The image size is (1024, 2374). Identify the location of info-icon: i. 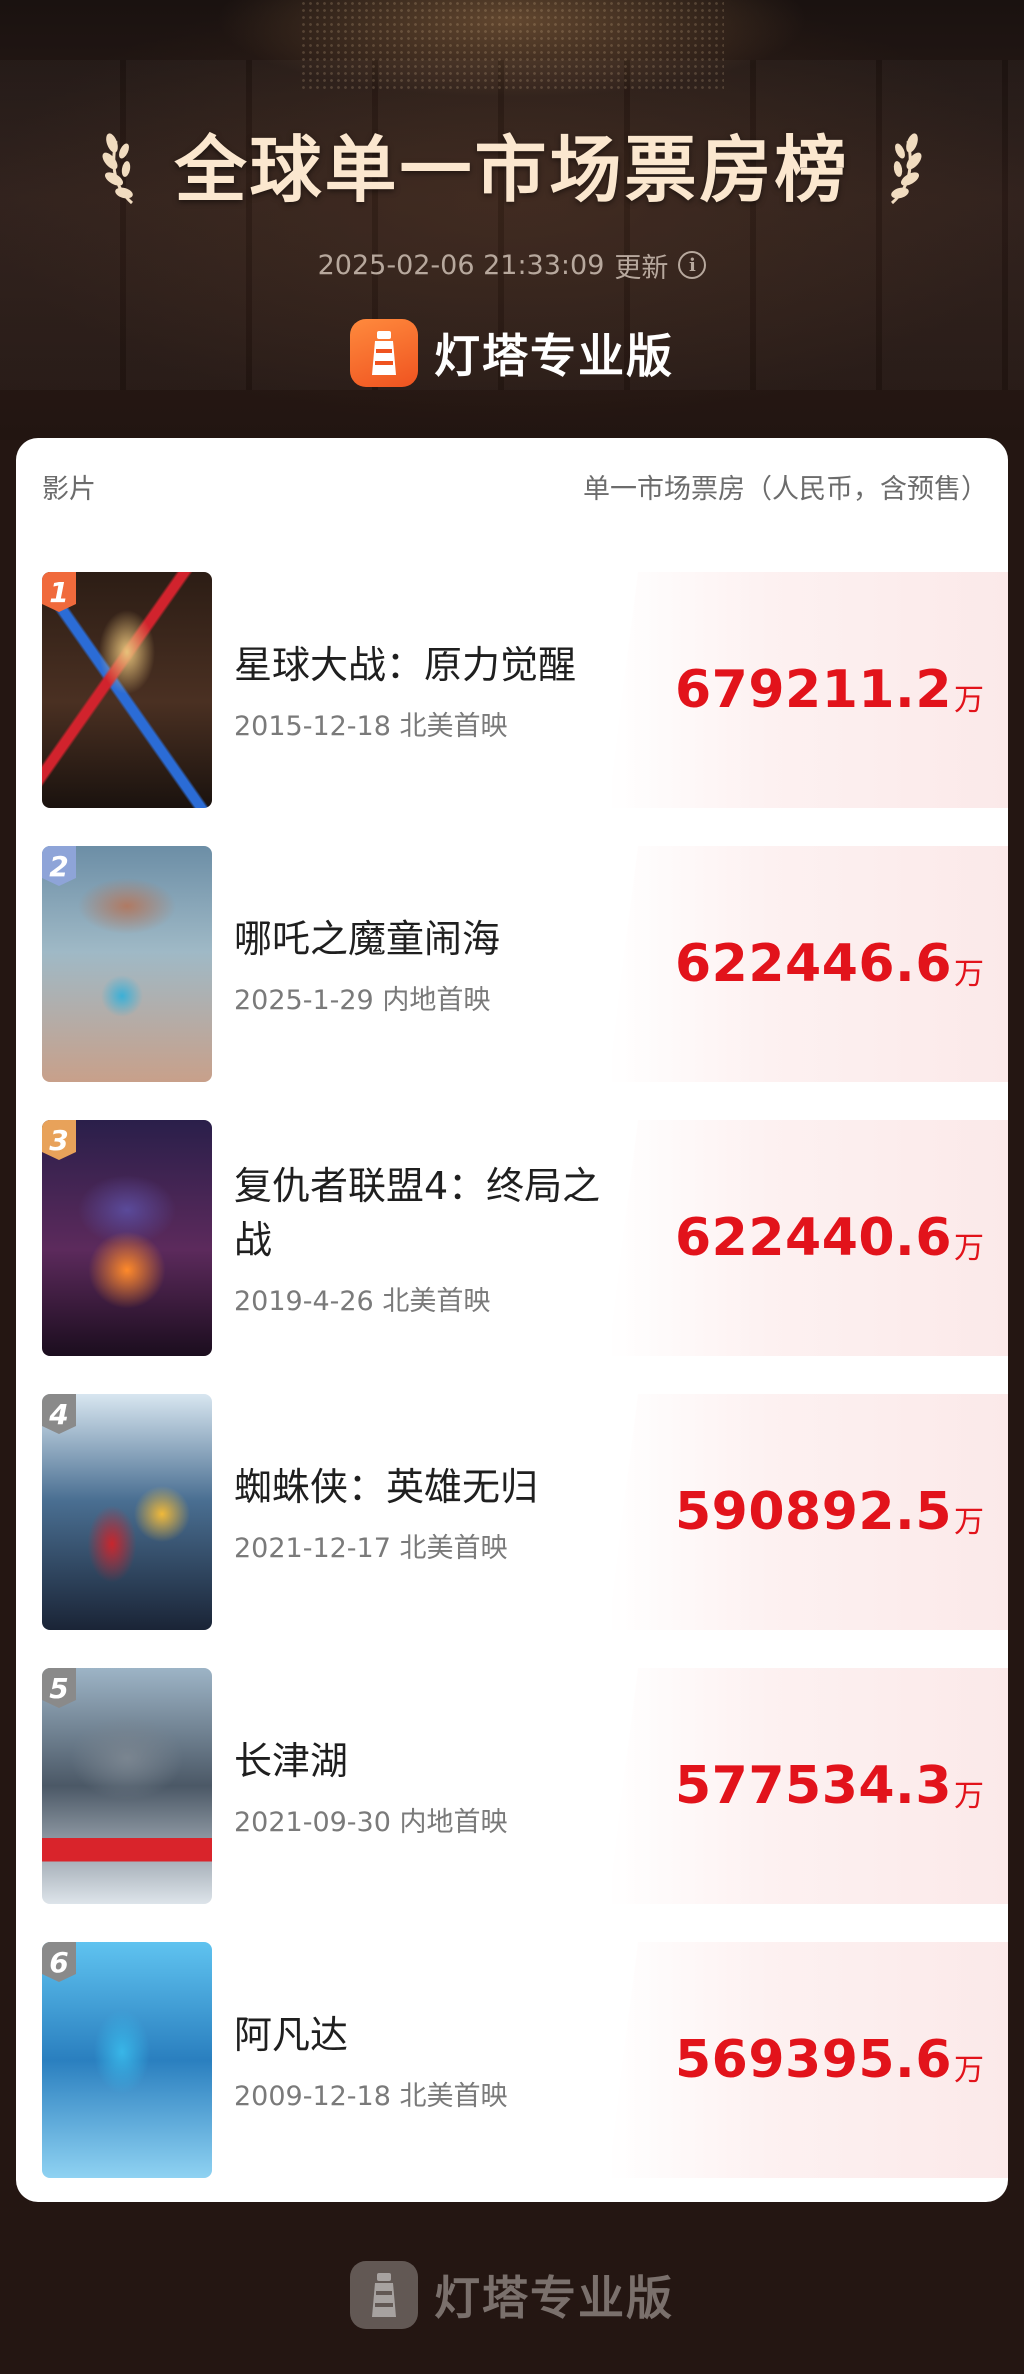
(692, 265).